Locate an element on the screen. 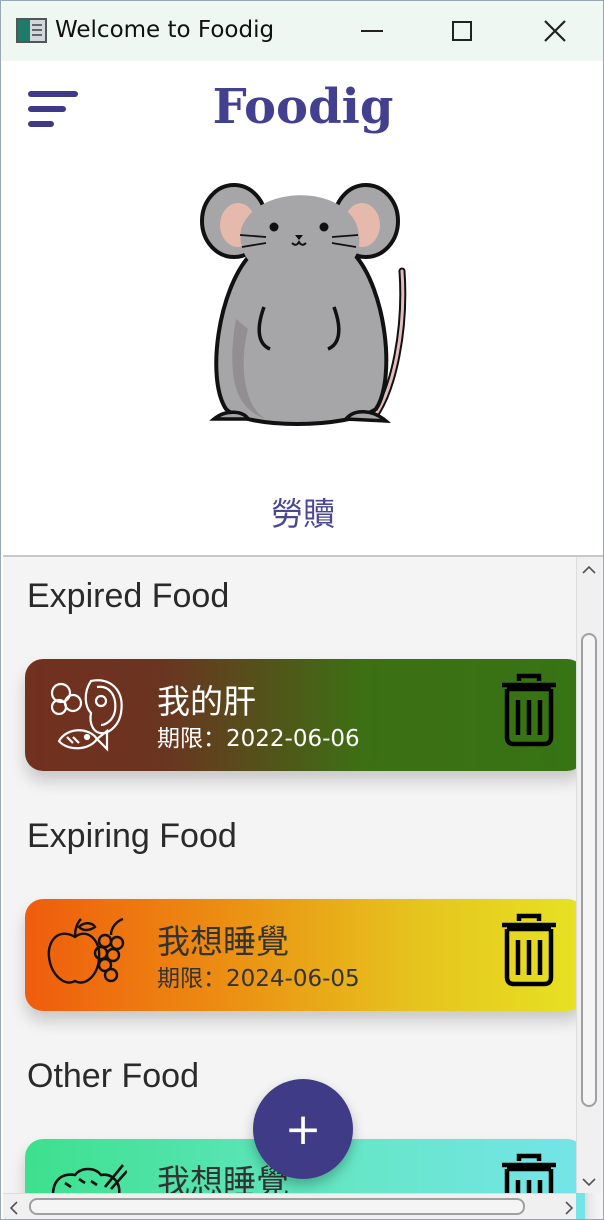 The height and width of the screenshot is (1220, 604). mouse-avatar-image is located at coordinates (303, 304).